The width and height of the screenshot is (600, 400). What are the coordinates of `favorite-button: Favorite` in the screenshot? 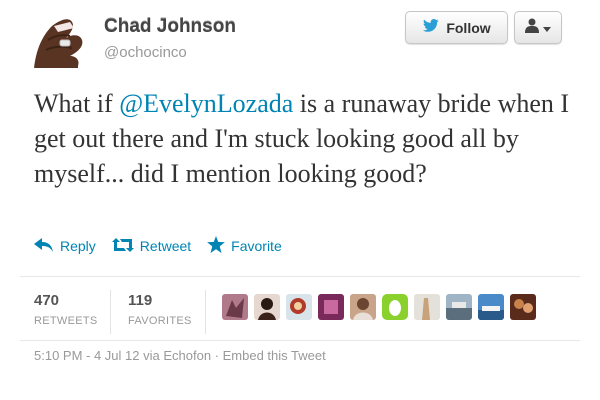 It's located at (244, 246).